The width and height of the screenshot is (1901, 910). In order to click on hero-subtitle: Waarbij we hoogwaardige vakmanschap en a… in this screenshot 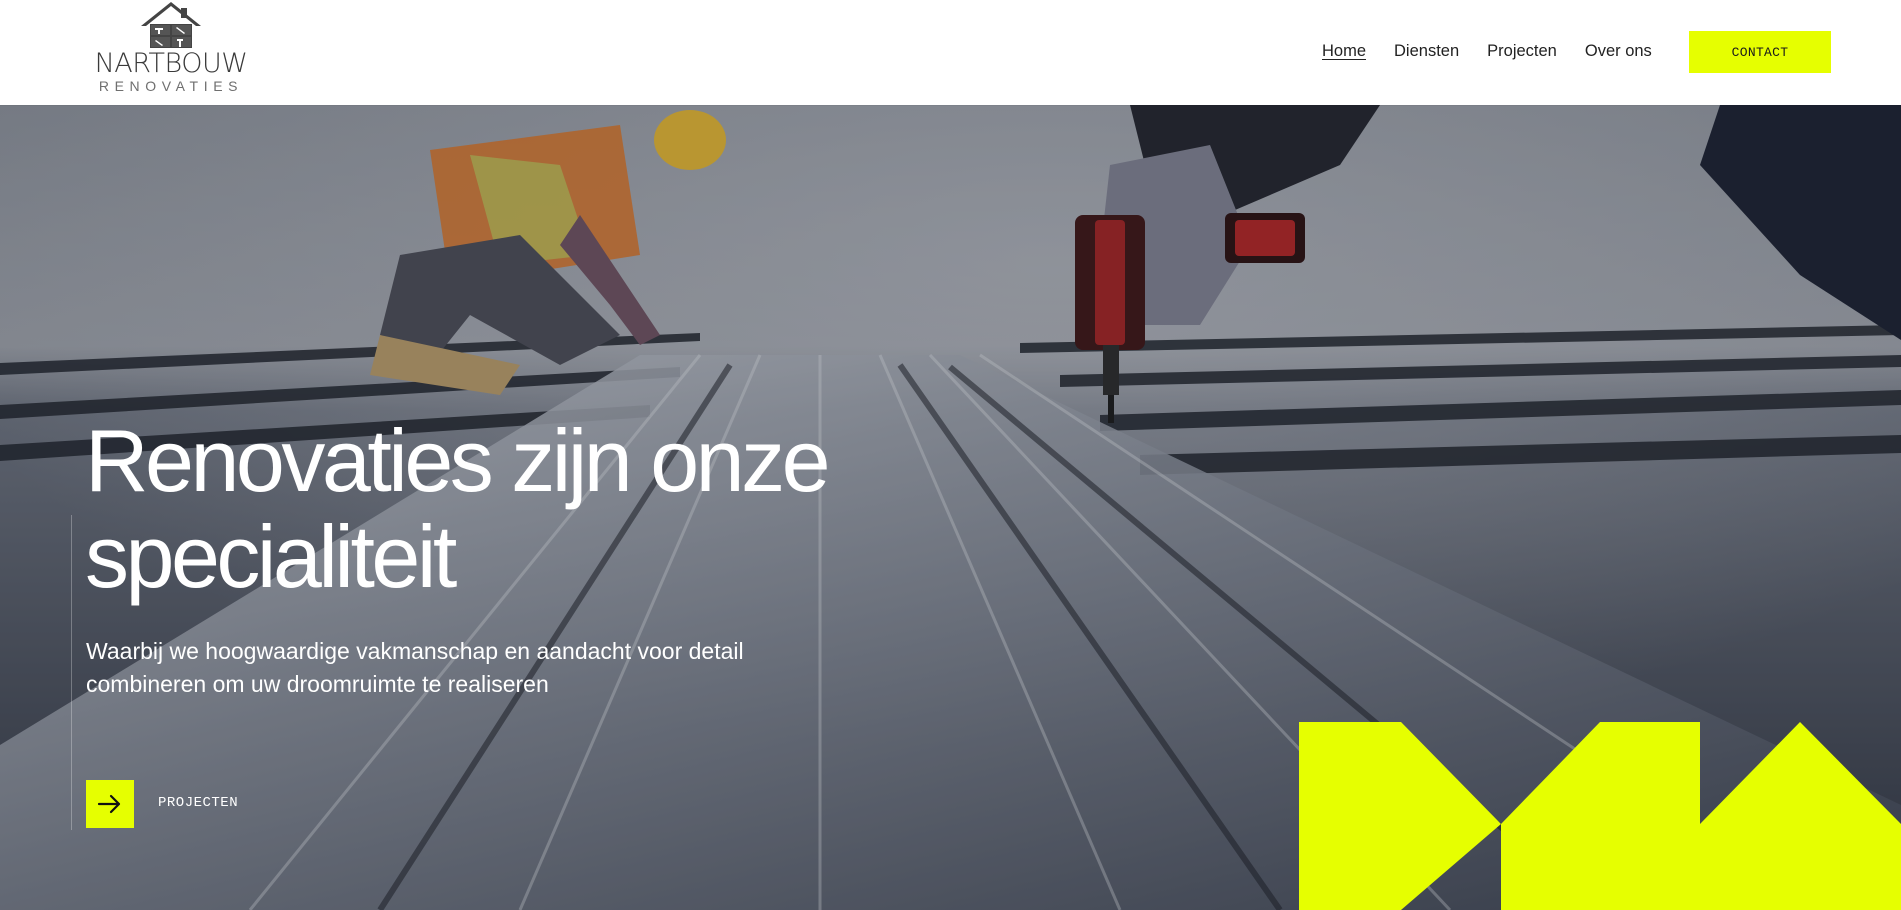, I will do `click(456, 668)`.